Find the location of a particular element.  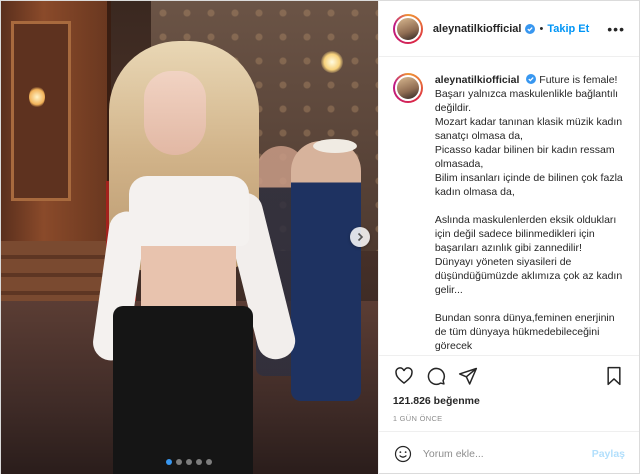

carousel-next-icon is located at coordinates (360, 237).